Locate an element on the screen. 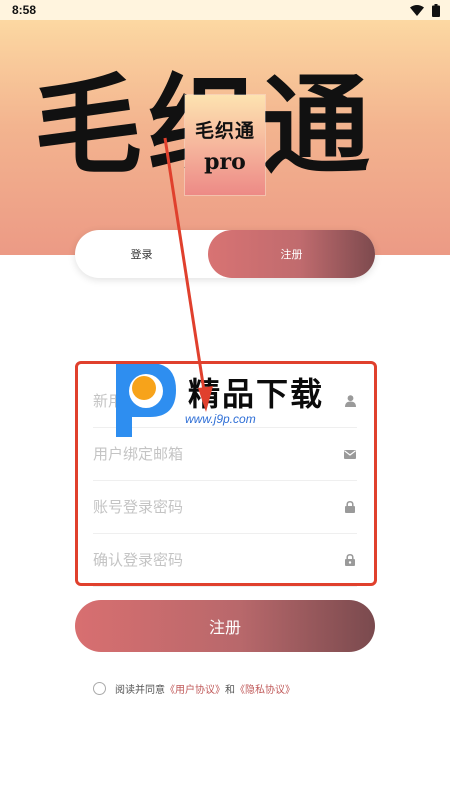 Image resolution: width=450 pixels, height=800 pixels. agreement-checkbox is located at coordinates (99, 688).